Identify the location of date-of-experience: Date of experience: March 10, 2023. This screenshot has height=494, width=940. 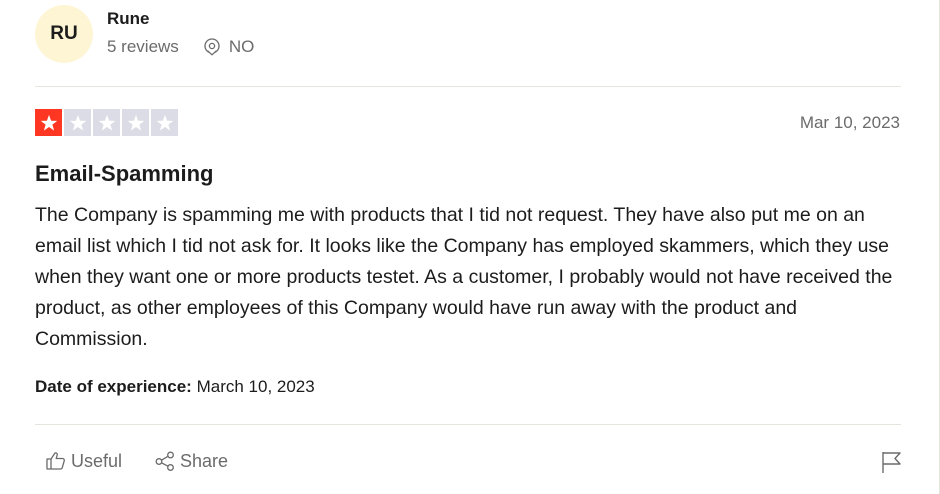
(175, 387).